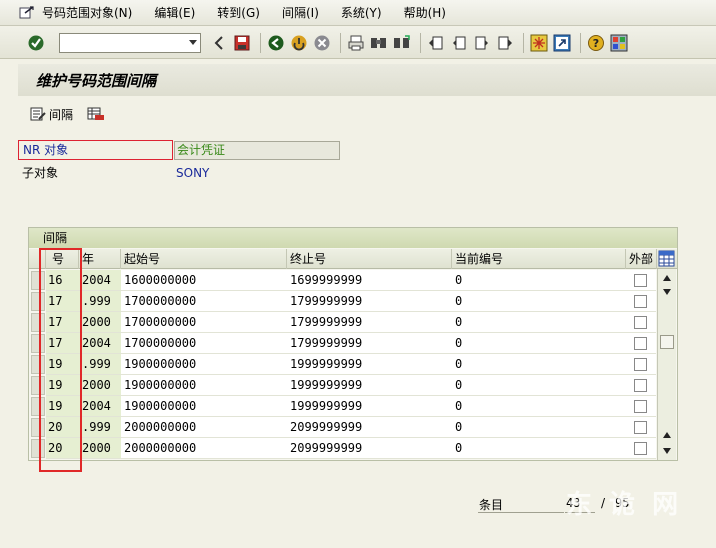 This screenshot has height=548, width=716. Describe the element at coordinates (562, 43) in the screenshot. I see `shortcut-icon` at that location.